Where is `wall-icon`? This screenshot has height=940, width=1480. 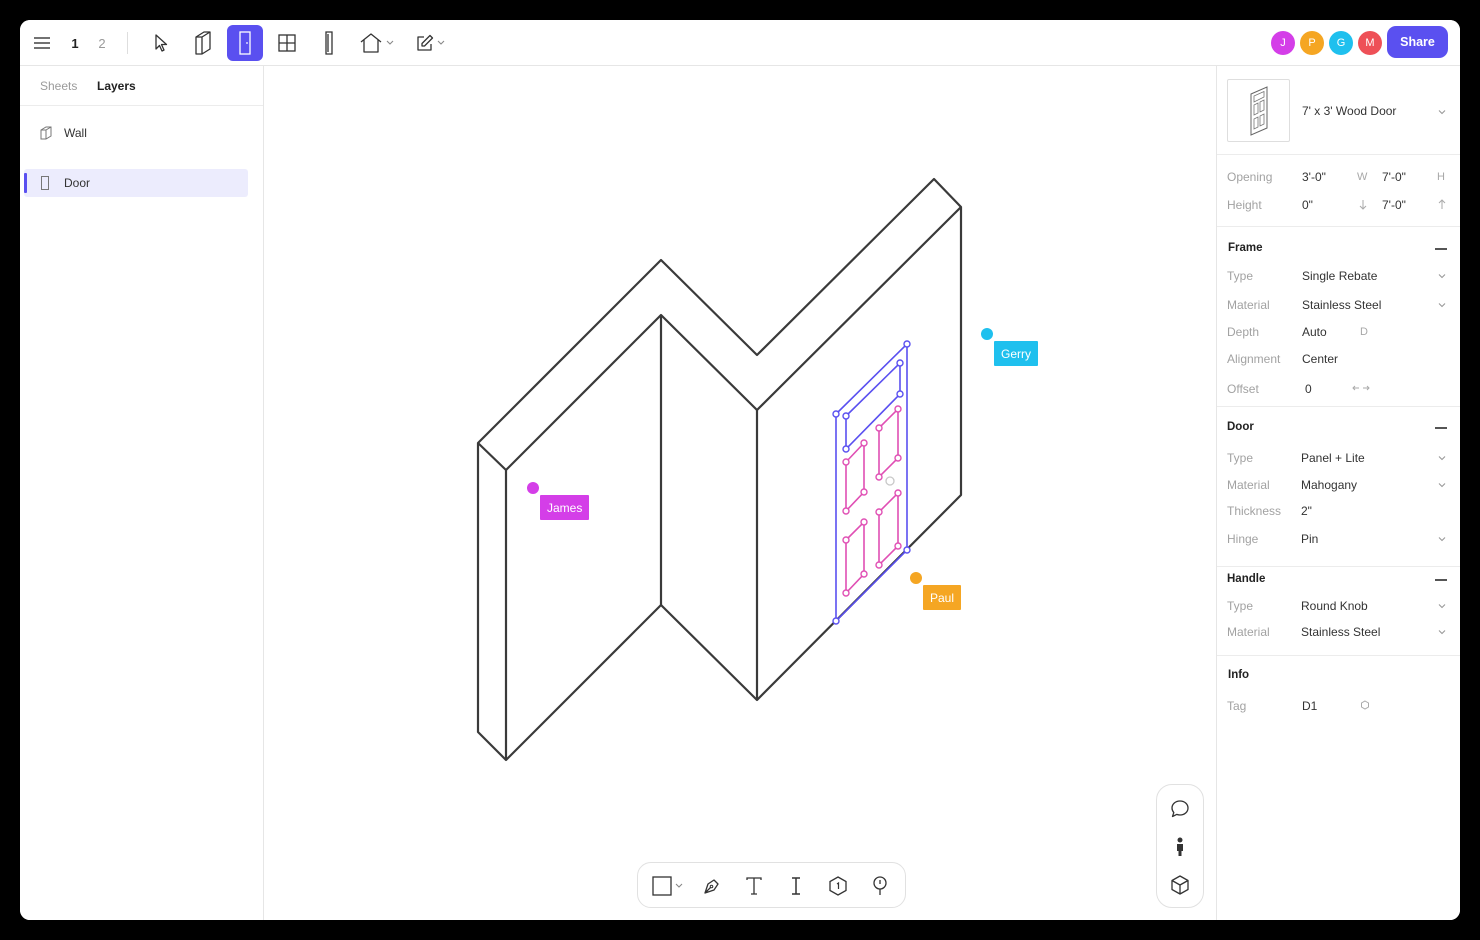 wall-icon is located at coordinates (46, 133).